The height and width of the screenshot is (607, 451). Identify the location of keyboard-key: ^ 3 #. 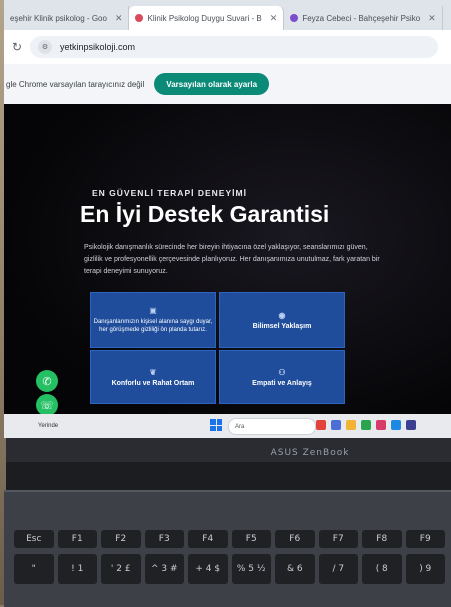
(164, 569).